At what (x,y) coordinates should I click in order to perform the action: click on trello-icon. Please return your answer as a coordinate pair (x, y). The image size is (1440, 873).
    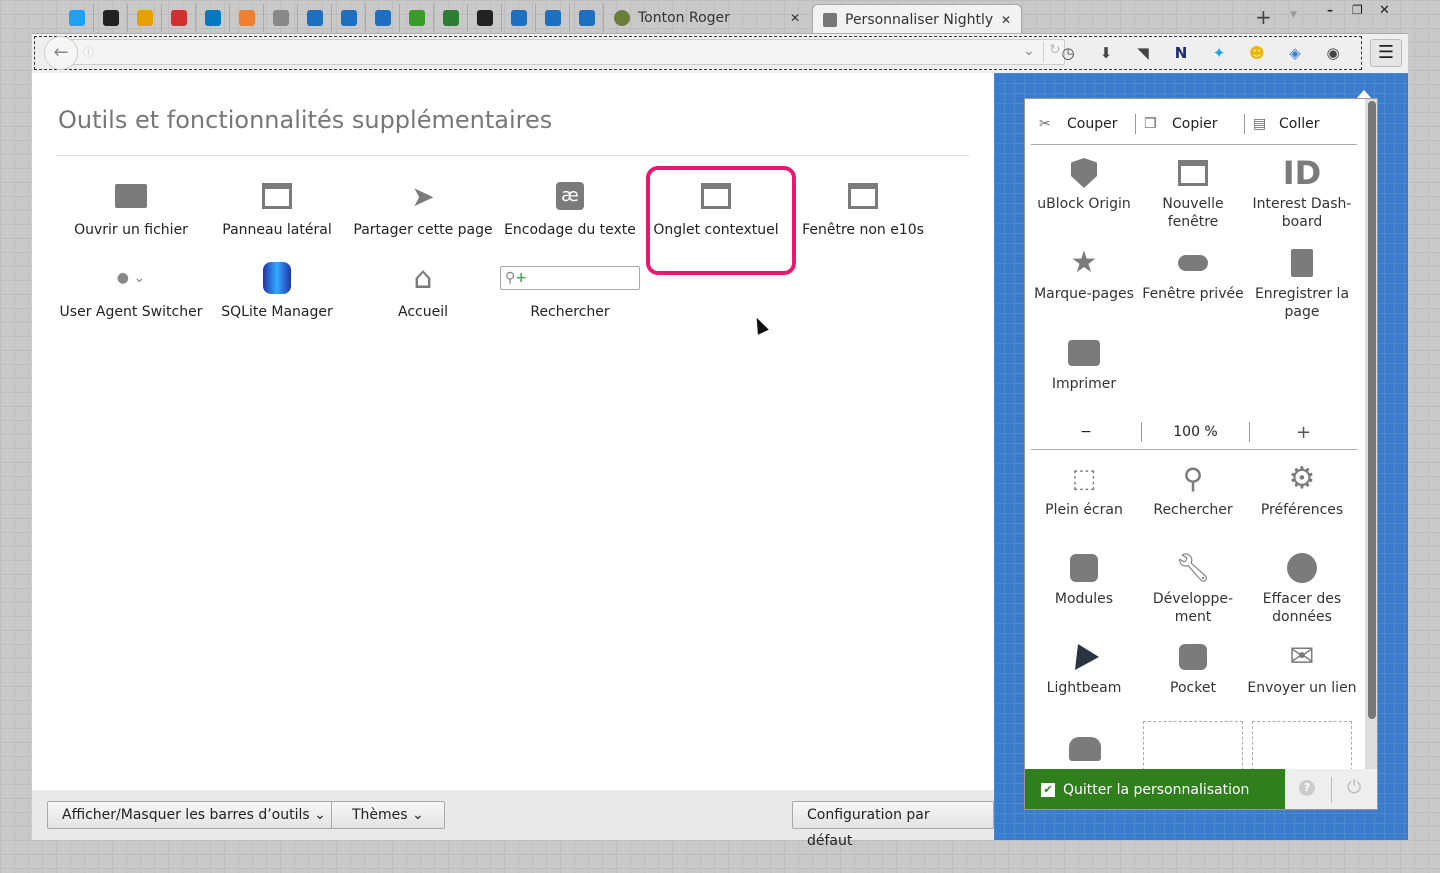
    Looking at the image, I should click on (212, 18).